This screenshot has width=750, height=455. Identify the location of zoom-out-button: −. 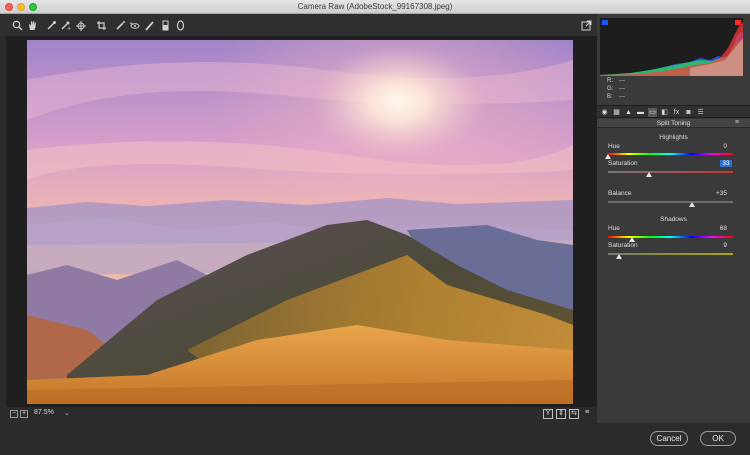
(14, 414).